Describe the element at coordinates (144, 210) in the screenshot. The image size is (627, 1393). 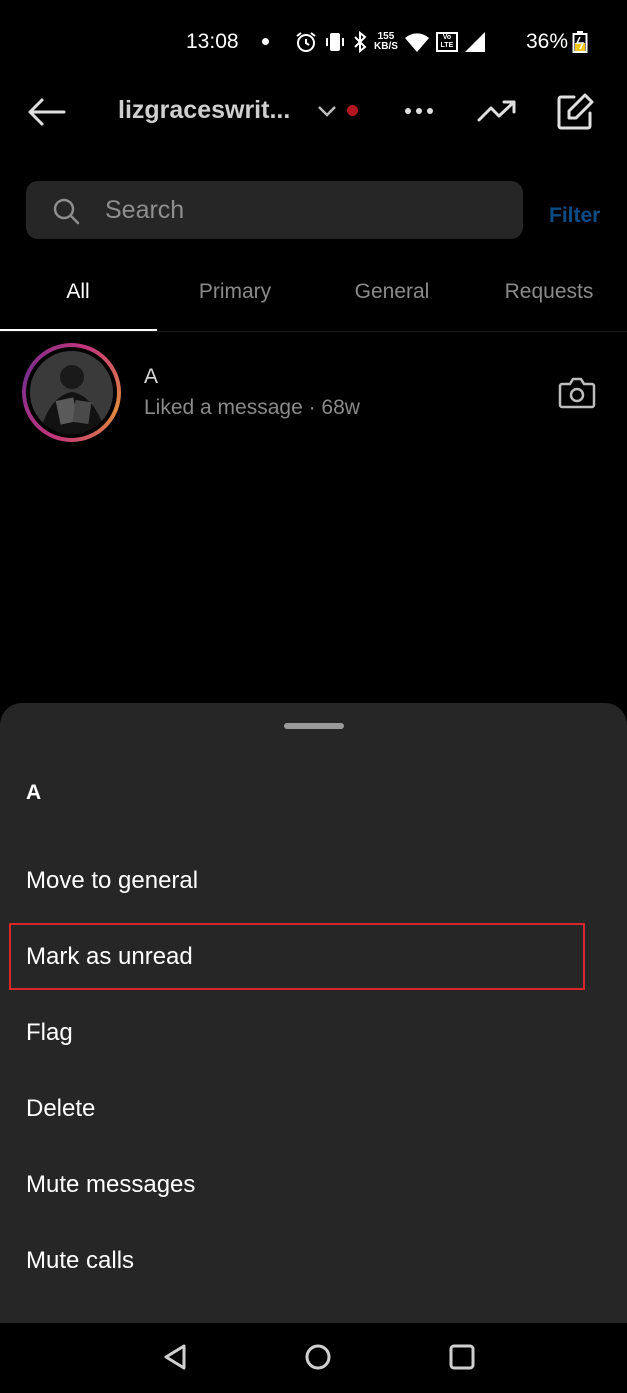
I see `search-input: Search` at that location.